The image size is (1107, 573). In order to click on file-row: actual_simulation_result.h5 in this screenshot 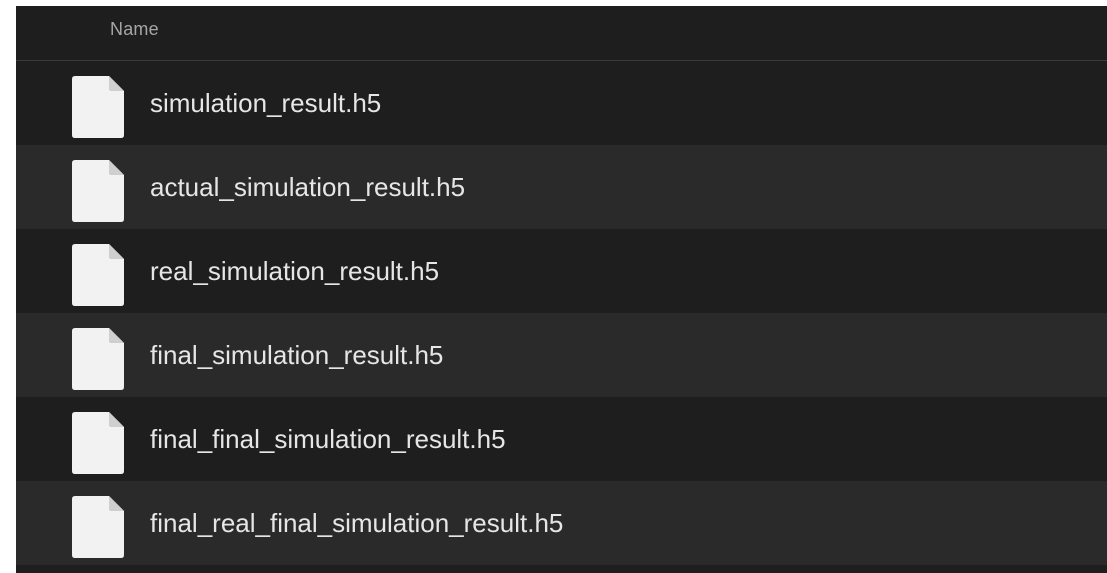, I will do `click(561, 187)`.